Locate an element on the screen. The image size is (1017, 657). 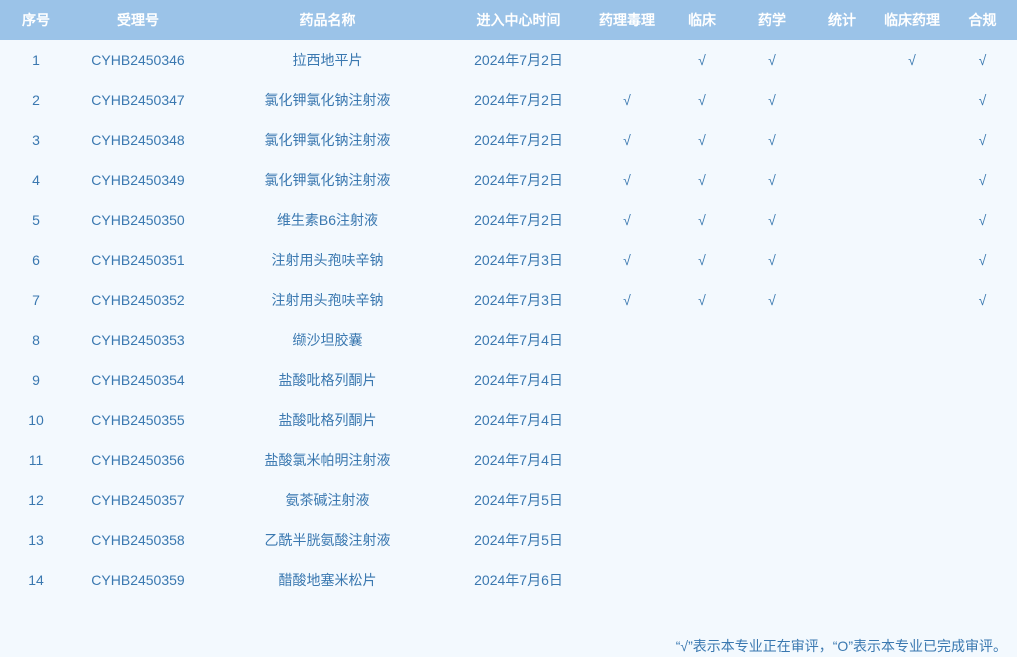
cell-acceptance-no: CYHB2450357 is located at coordinates (138, 500).